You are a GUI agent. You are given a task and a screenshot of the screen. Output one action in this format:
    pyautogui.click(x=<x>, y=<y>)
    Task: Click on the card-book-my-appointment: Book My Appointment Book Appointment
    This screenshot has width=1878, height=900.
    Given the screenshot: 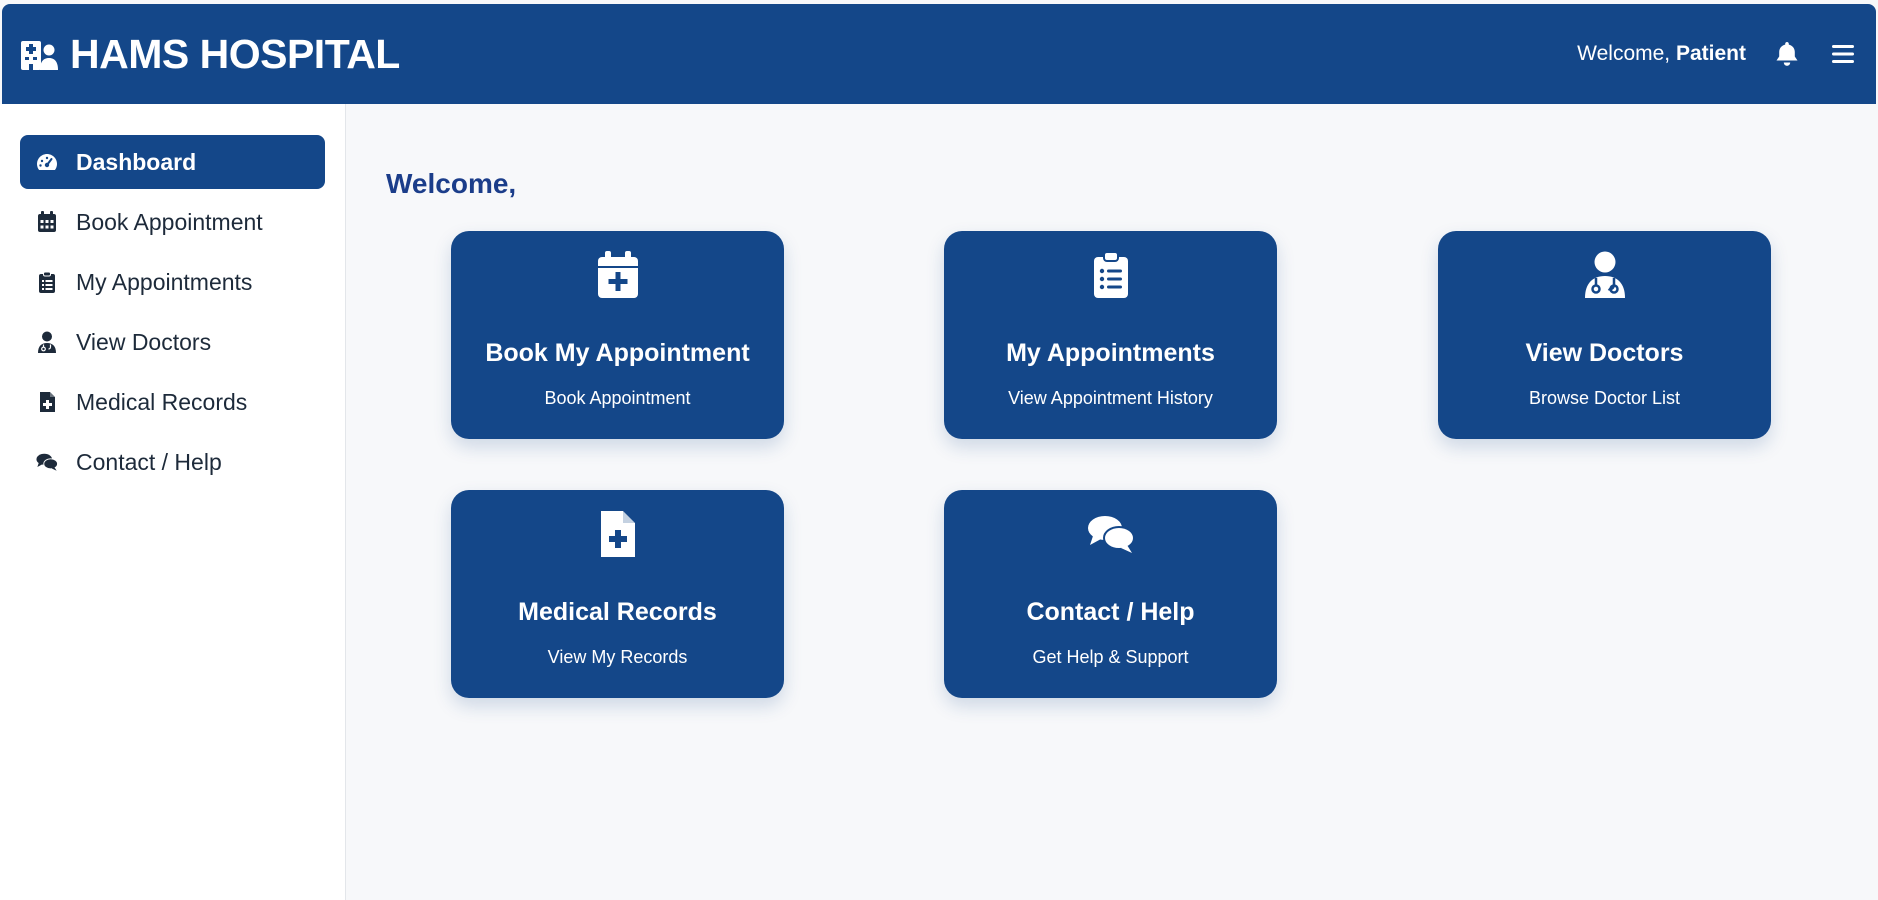 What is the action you would take?
    pyautogui.click(x=617, y=335)
    